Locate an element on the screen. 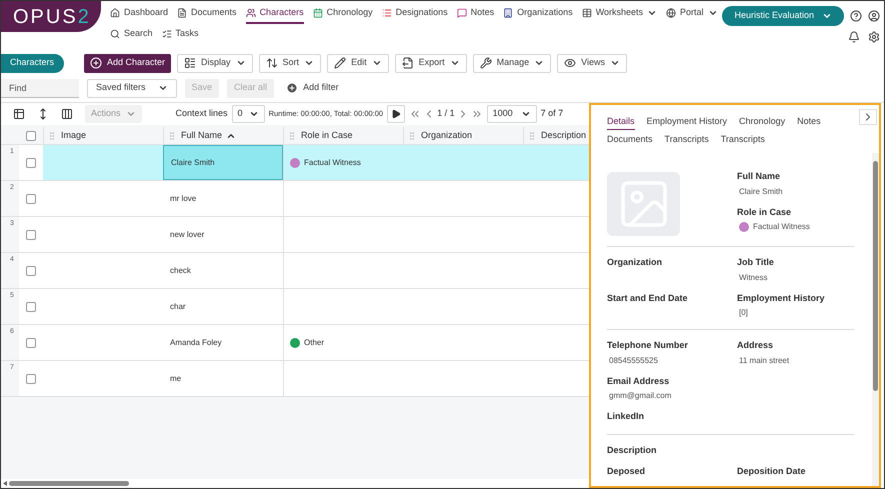 The image size is (885, 489). page-indicator: 1 / 1 is located at coordinates (446, 113).